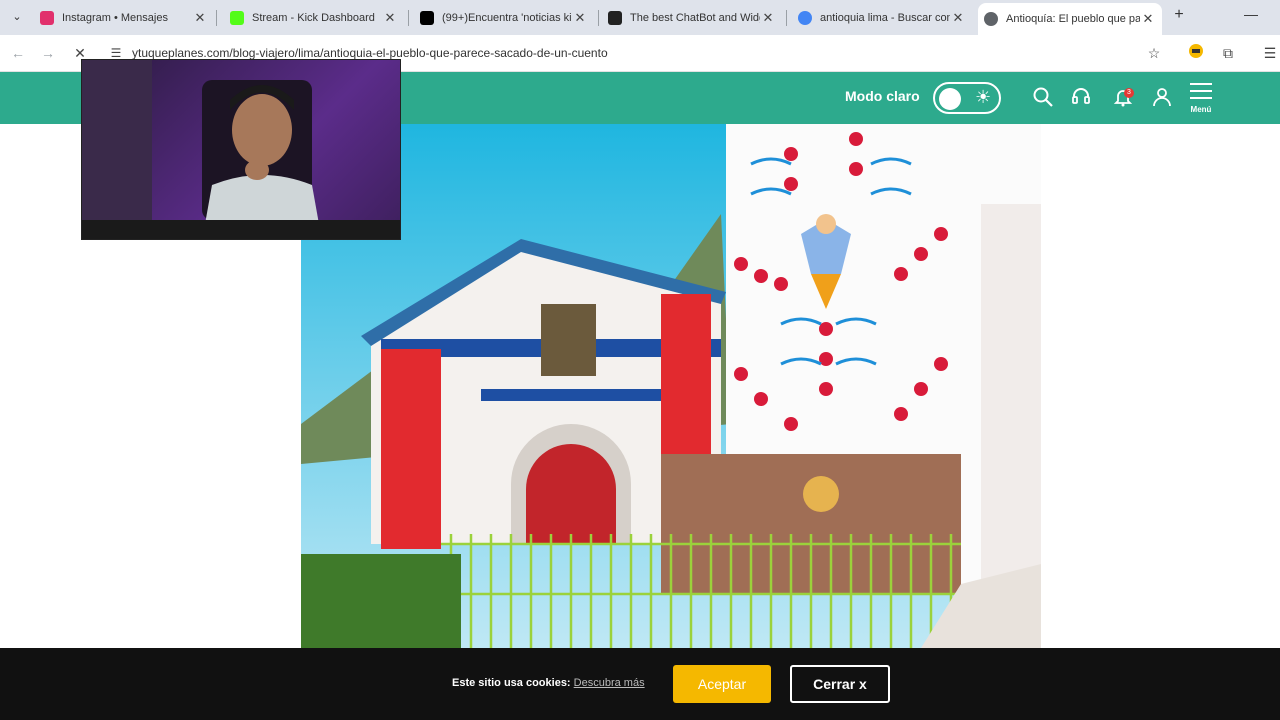 The image size is (1280, 720). Describe the element at coordinates (115, 18) in the screenshot. I see `tab-title: Instagram • Mensajes` at that location.